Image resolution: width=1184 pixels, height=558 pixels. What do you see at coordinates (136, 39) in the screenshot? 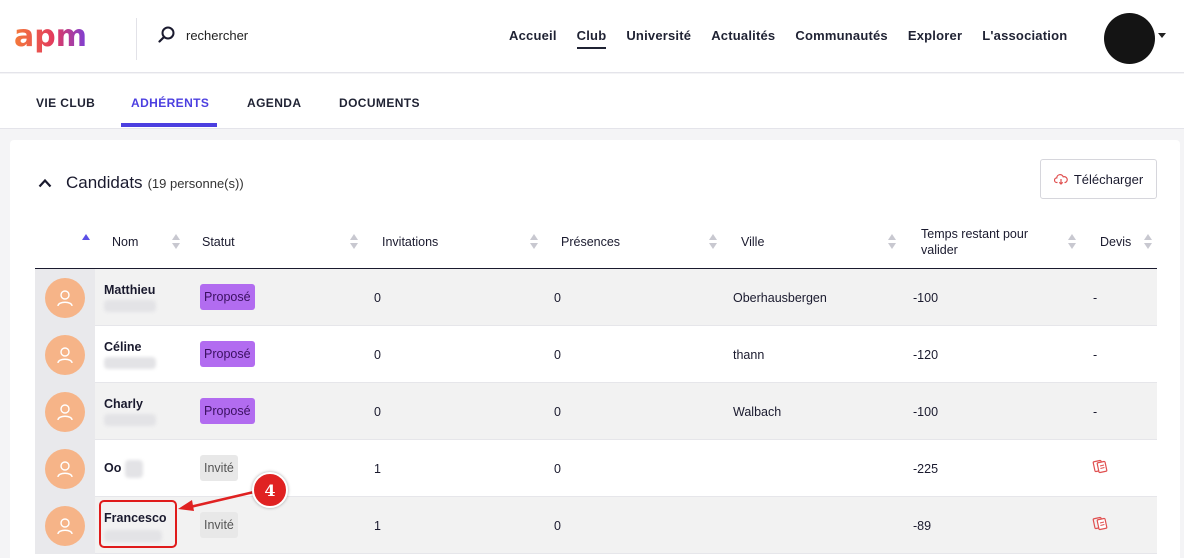
I see `divider` at bounding box center [136, 39].